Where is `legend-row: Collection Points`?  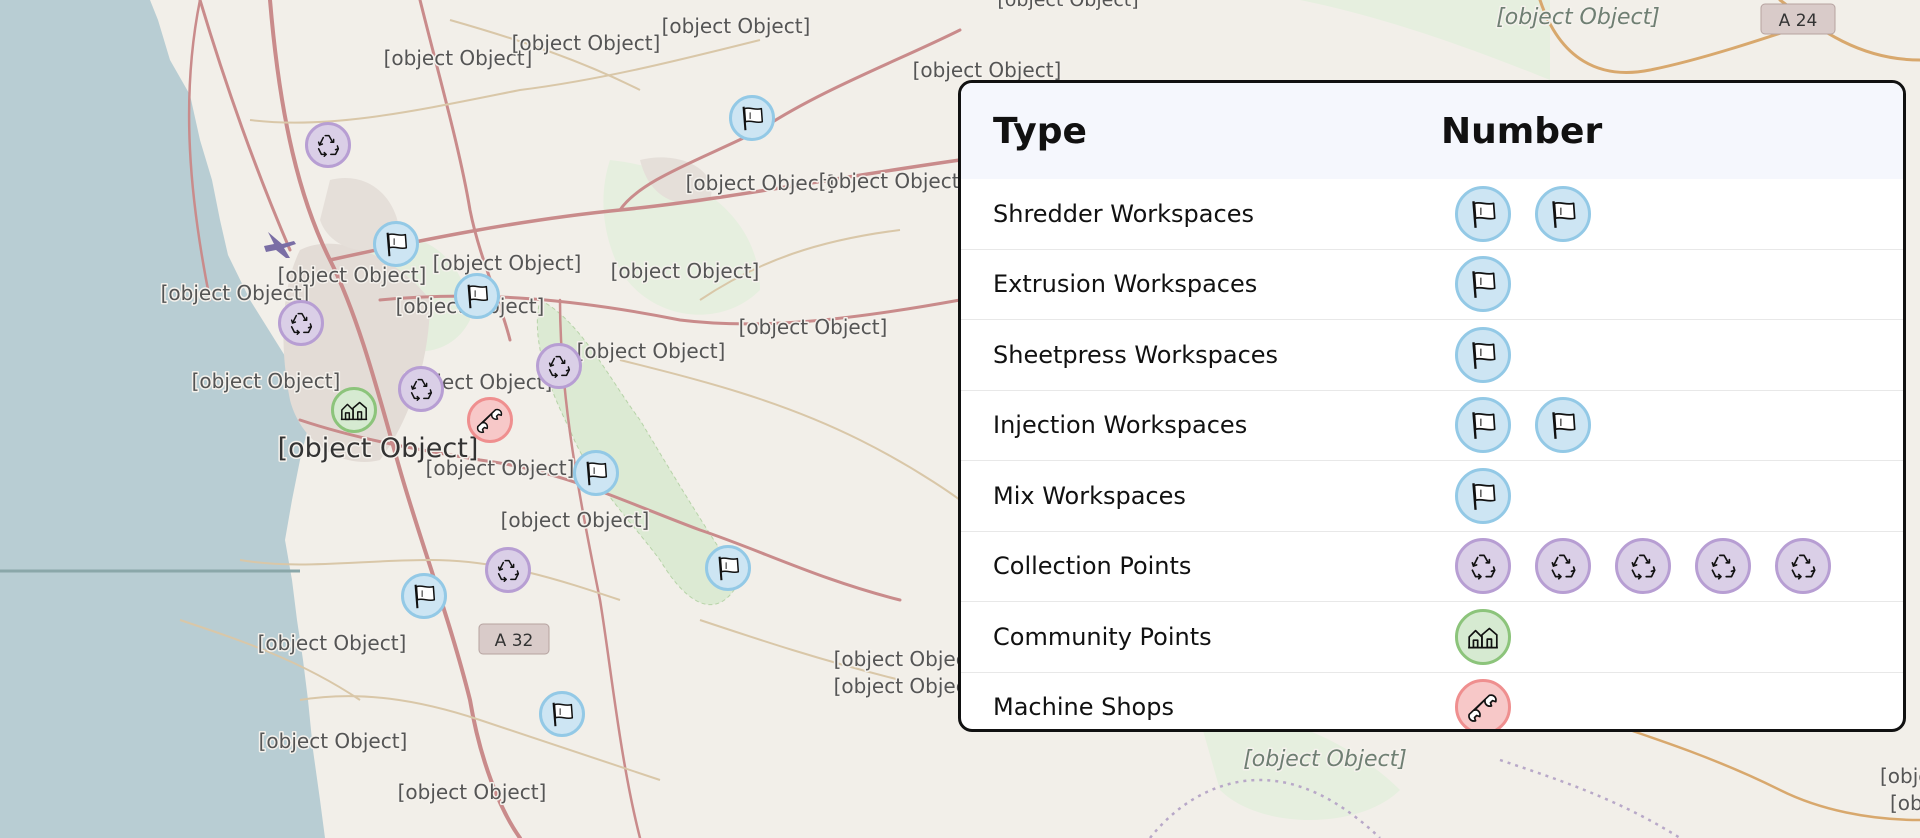
legend-row: Collection Points is located at coordinates (1432, 566).